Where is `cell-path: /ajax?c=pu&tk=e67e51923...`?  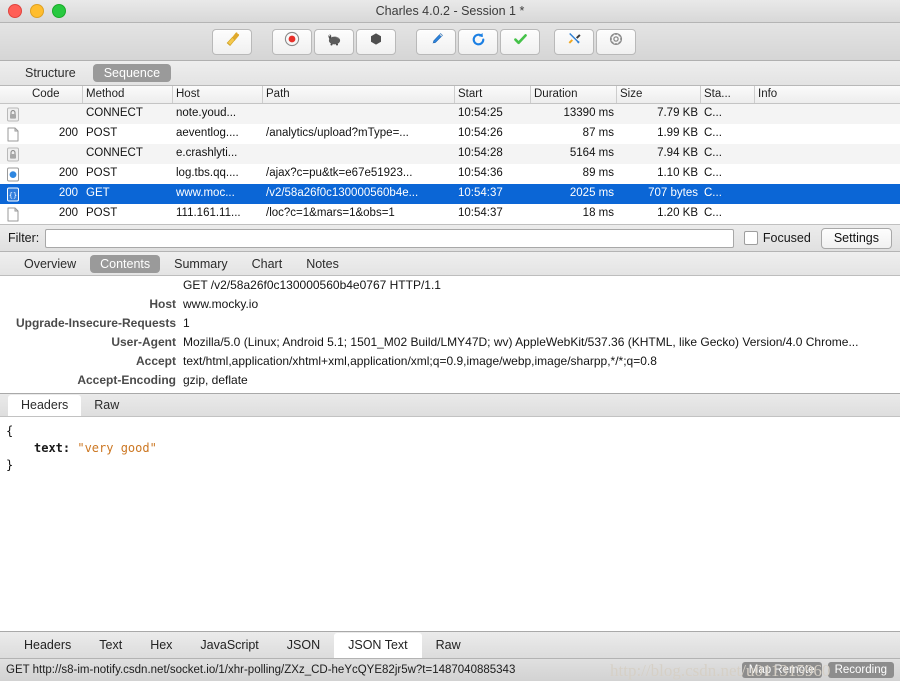
cell-path: /ajax?c=pu&tk=e67e51923... is located at coordinates (339, 173).